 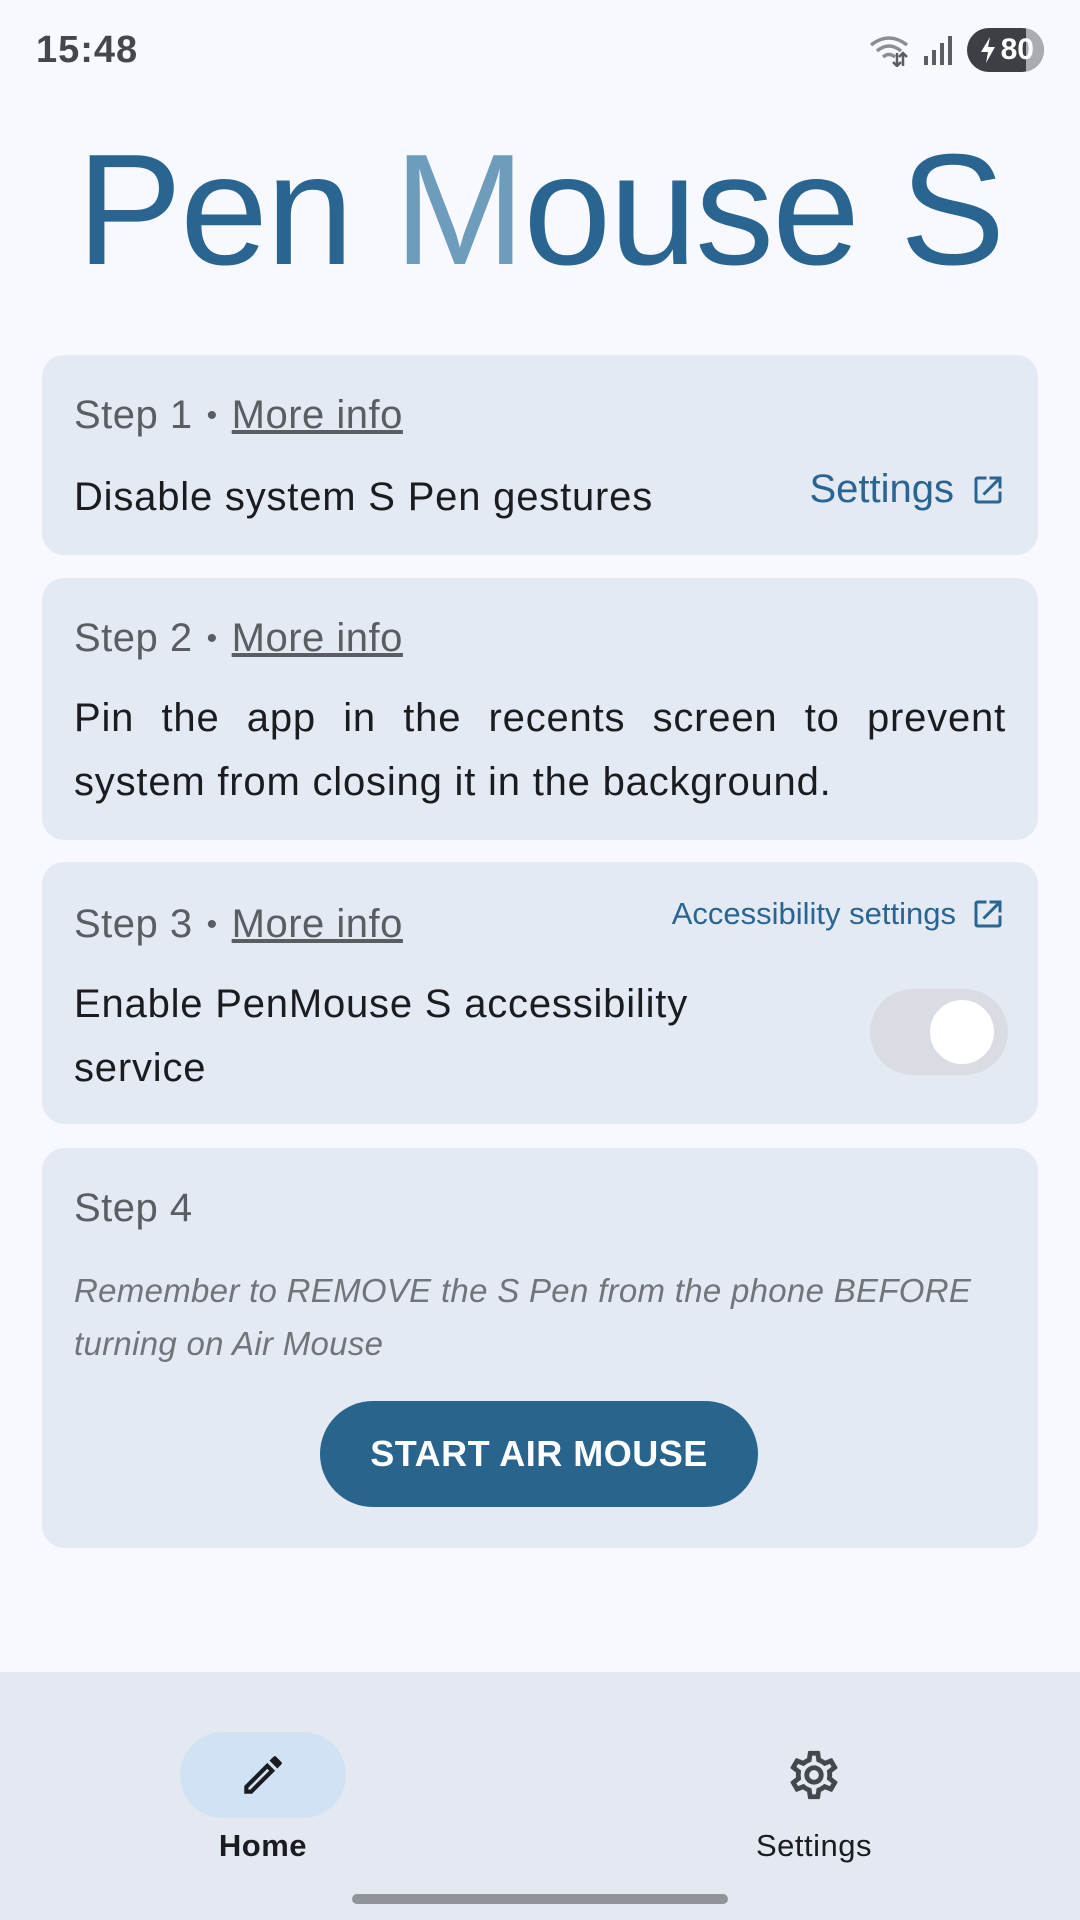 I want to click on pencil-icon, so click(x=263, y=1775).